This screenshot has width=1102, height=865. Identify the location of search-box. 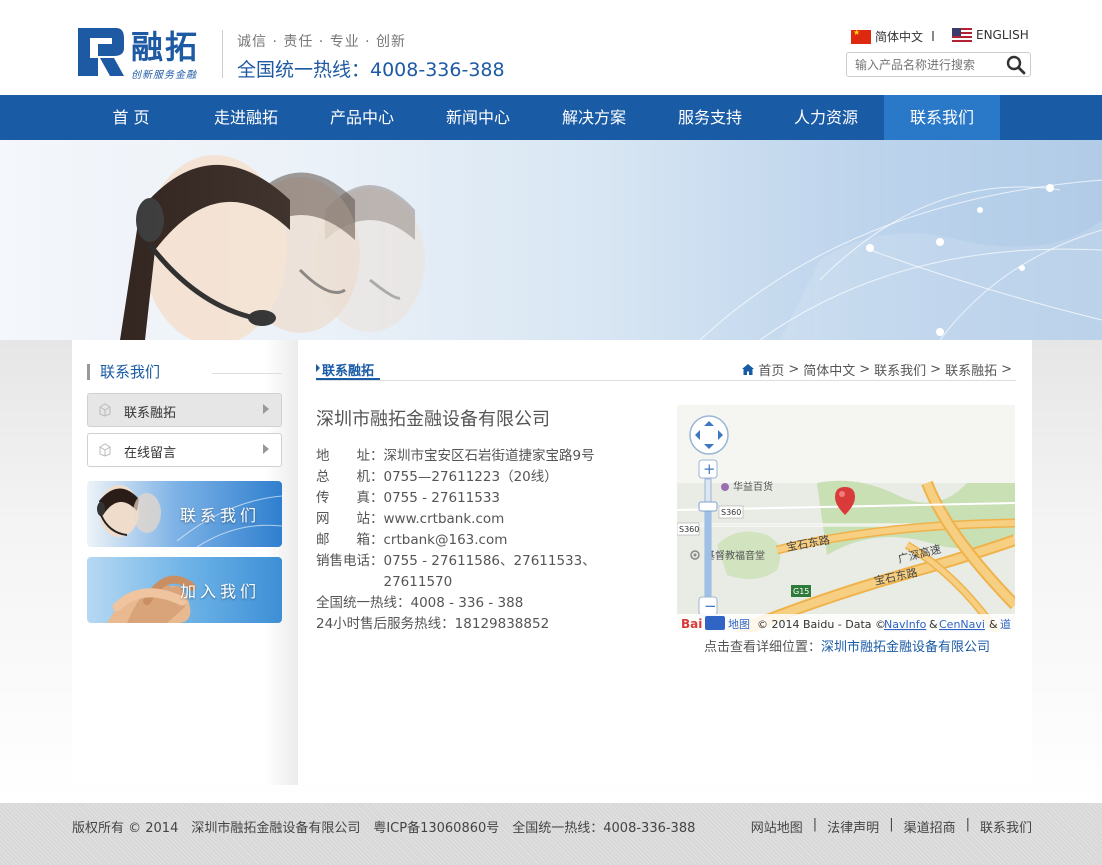
(938, 64).